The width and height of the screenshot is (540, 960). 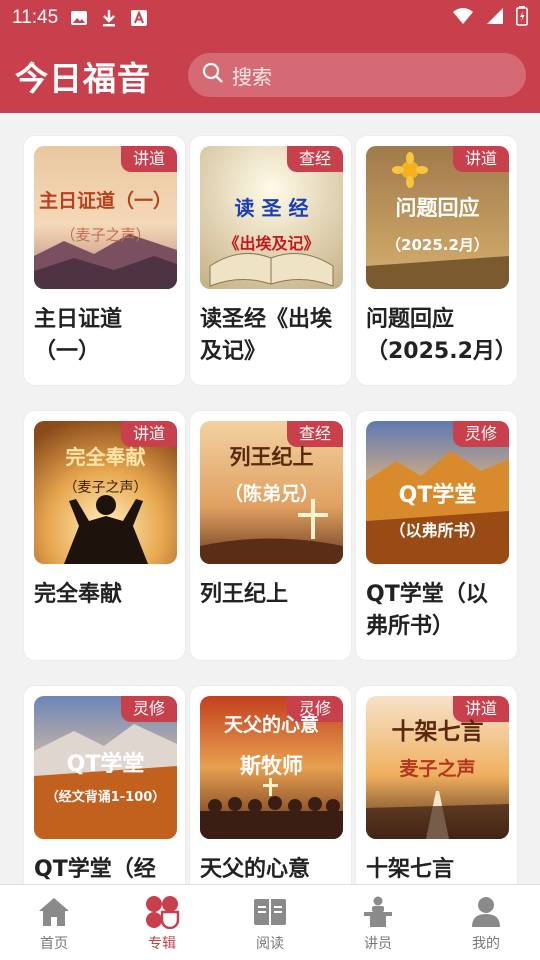 What do you see at coordinates (271, 243) in the screenshot?
I see `cover-subtitle: 《出埃及记》` at bounding box center [271, 243].